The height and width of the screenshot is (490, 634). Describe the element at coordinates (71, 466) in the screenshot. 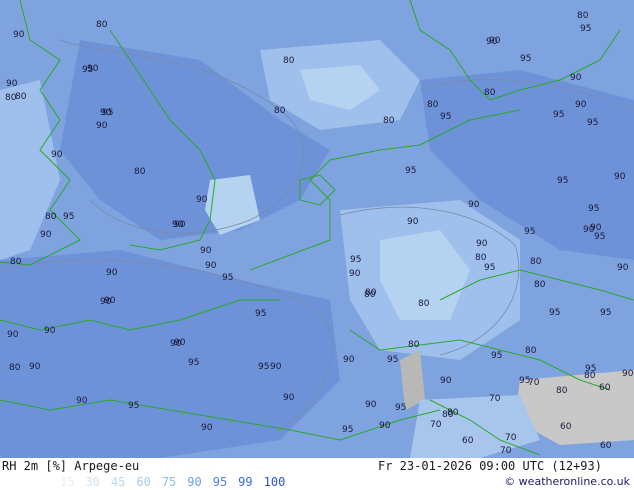

I see `product-label: RH 2m [%] Arpege-eu` at that location.